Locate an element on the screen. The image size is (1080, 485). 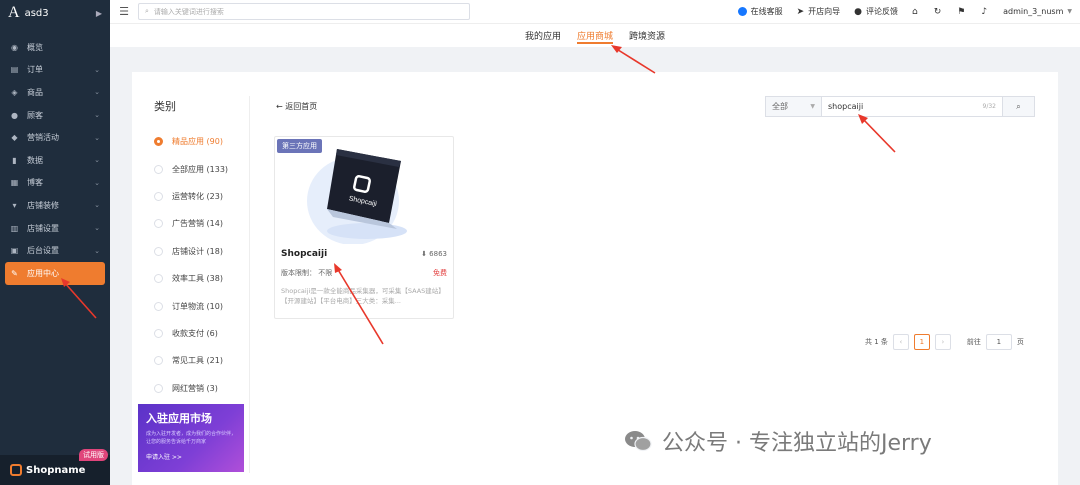
tab-2: 跨境资源 is located at coordinates (647, 35).